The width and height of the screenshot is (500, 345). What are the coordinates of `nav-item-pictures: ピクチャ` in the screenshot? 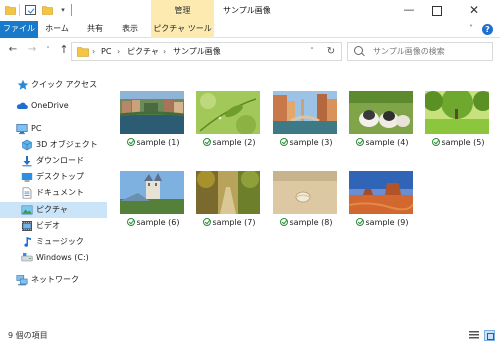 It's located at (53, 210).